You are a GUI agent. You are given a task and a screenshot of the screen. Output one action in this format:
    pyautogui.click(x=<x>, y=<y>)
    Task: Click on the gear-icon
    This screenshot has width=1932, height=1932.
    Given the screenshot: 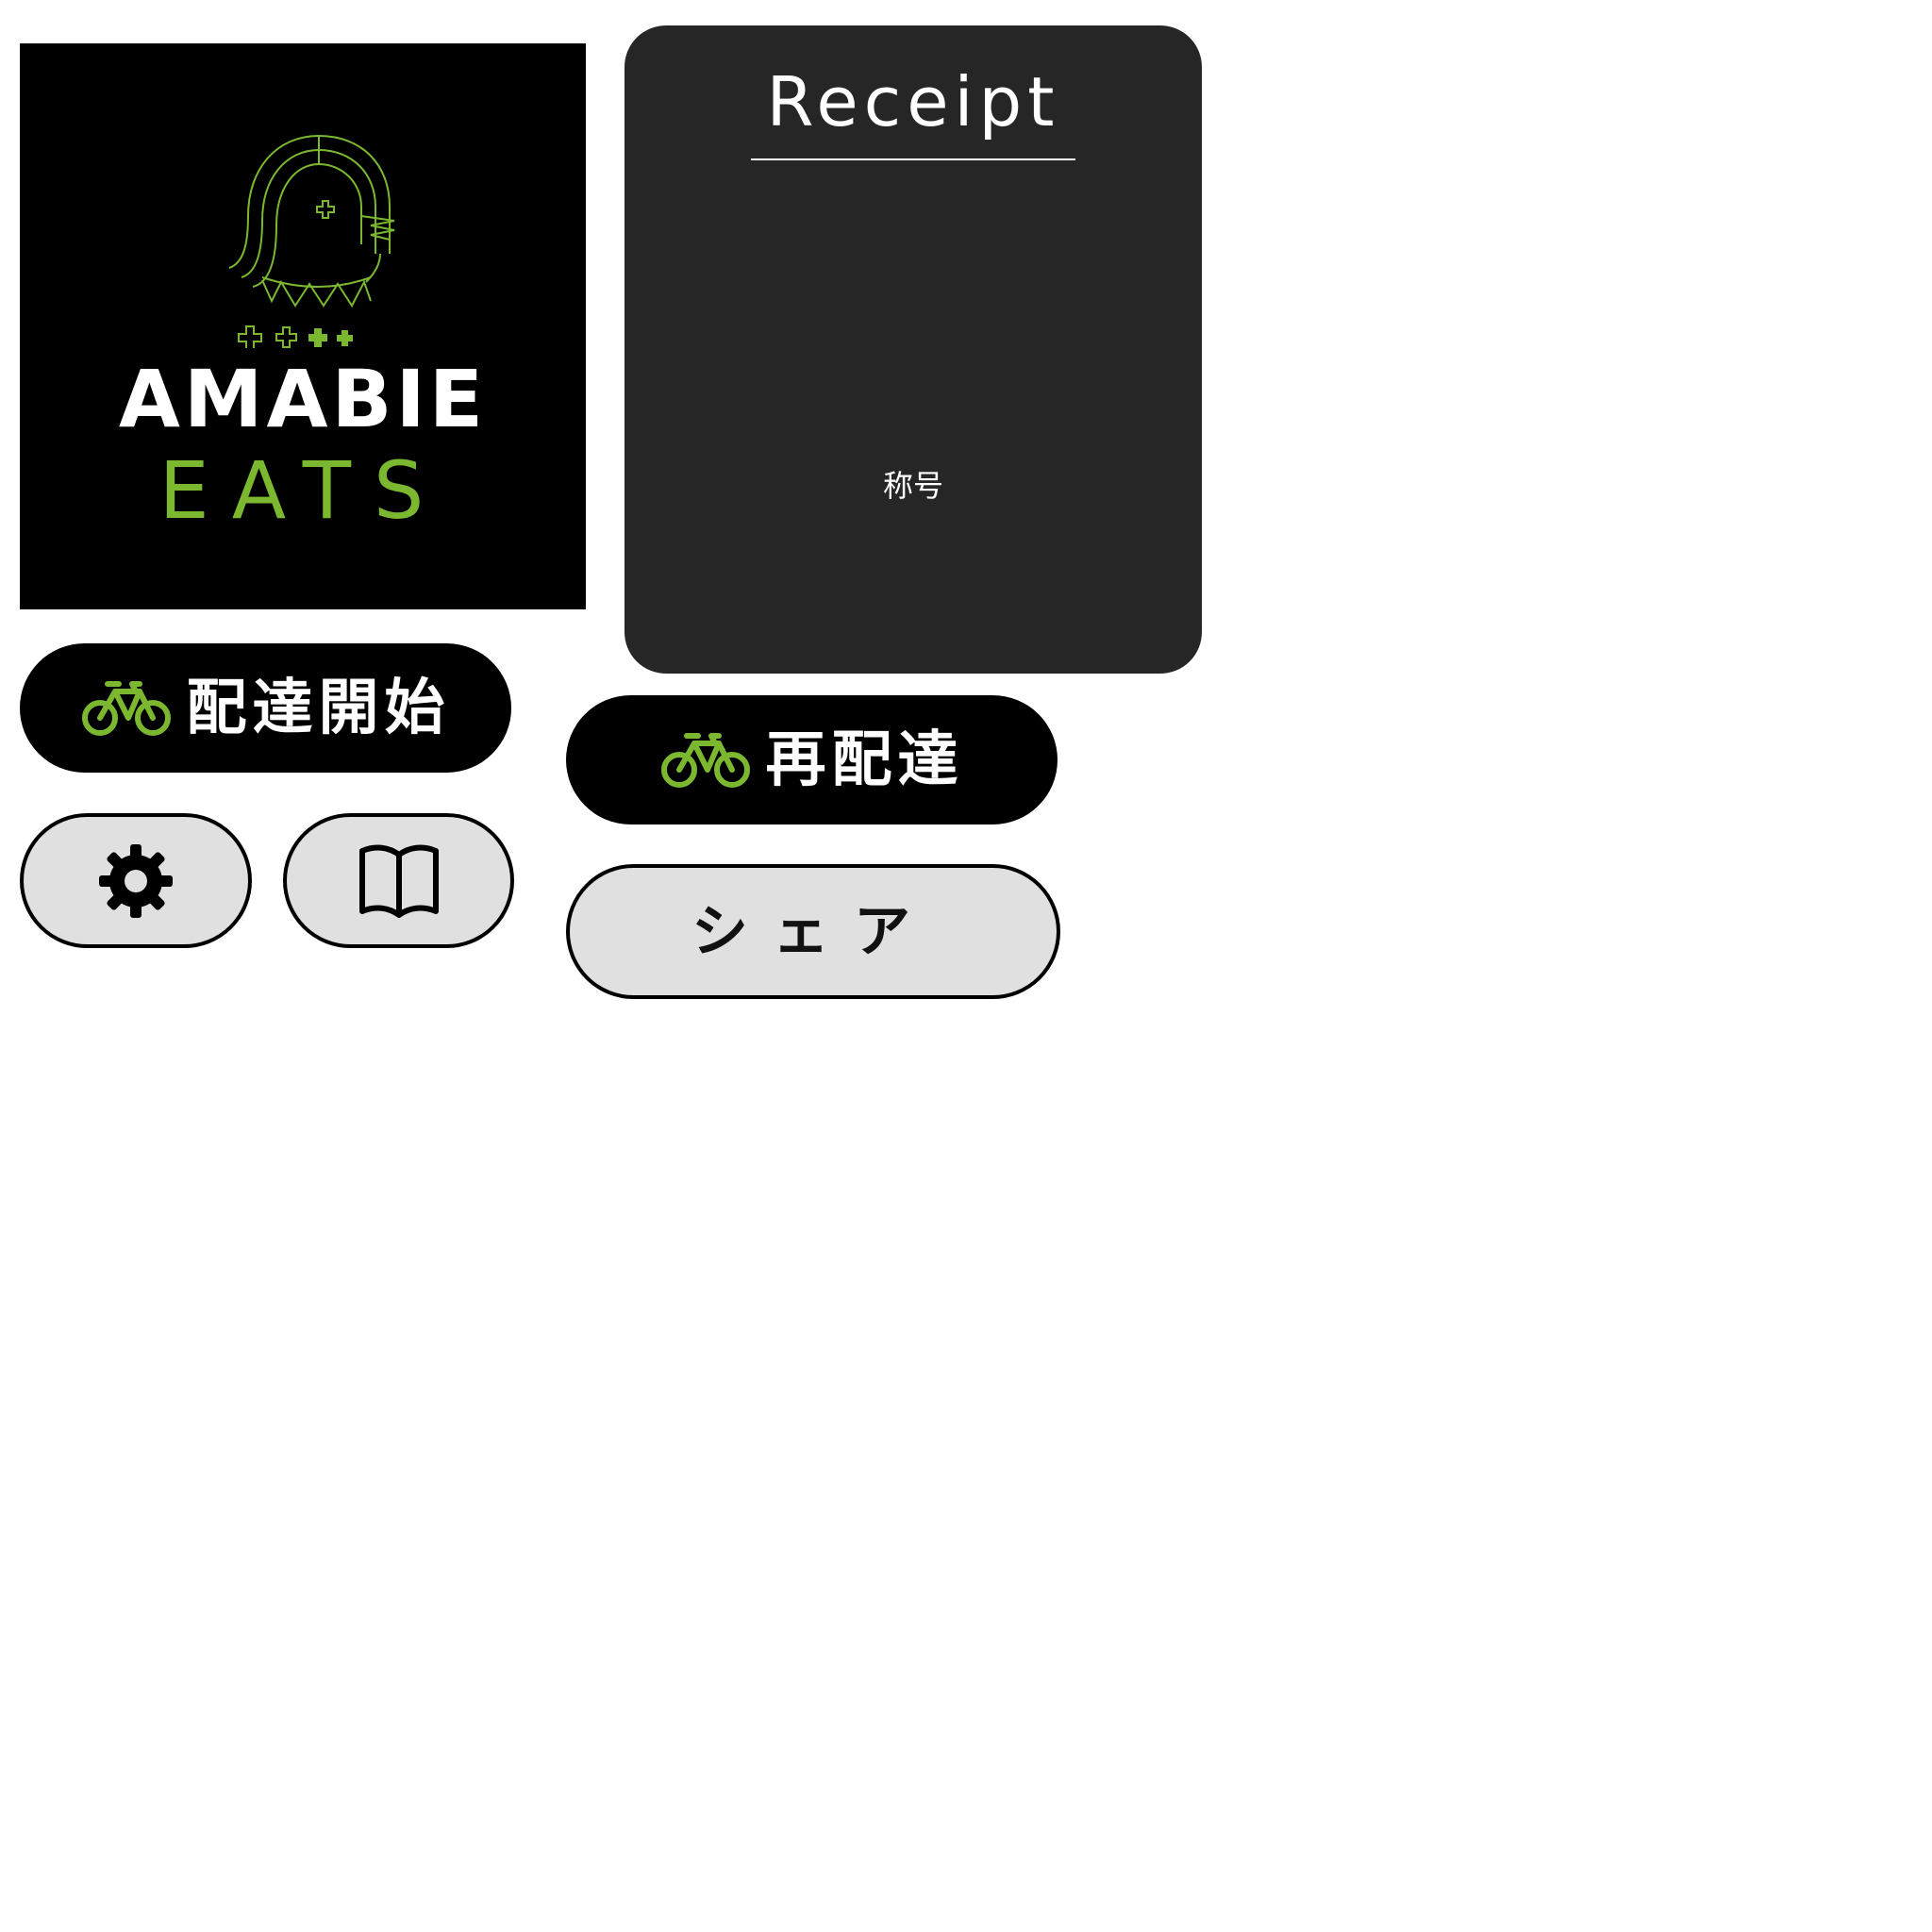 What is the action you would take?
    pyautogui.click(x=136, y=881)
    